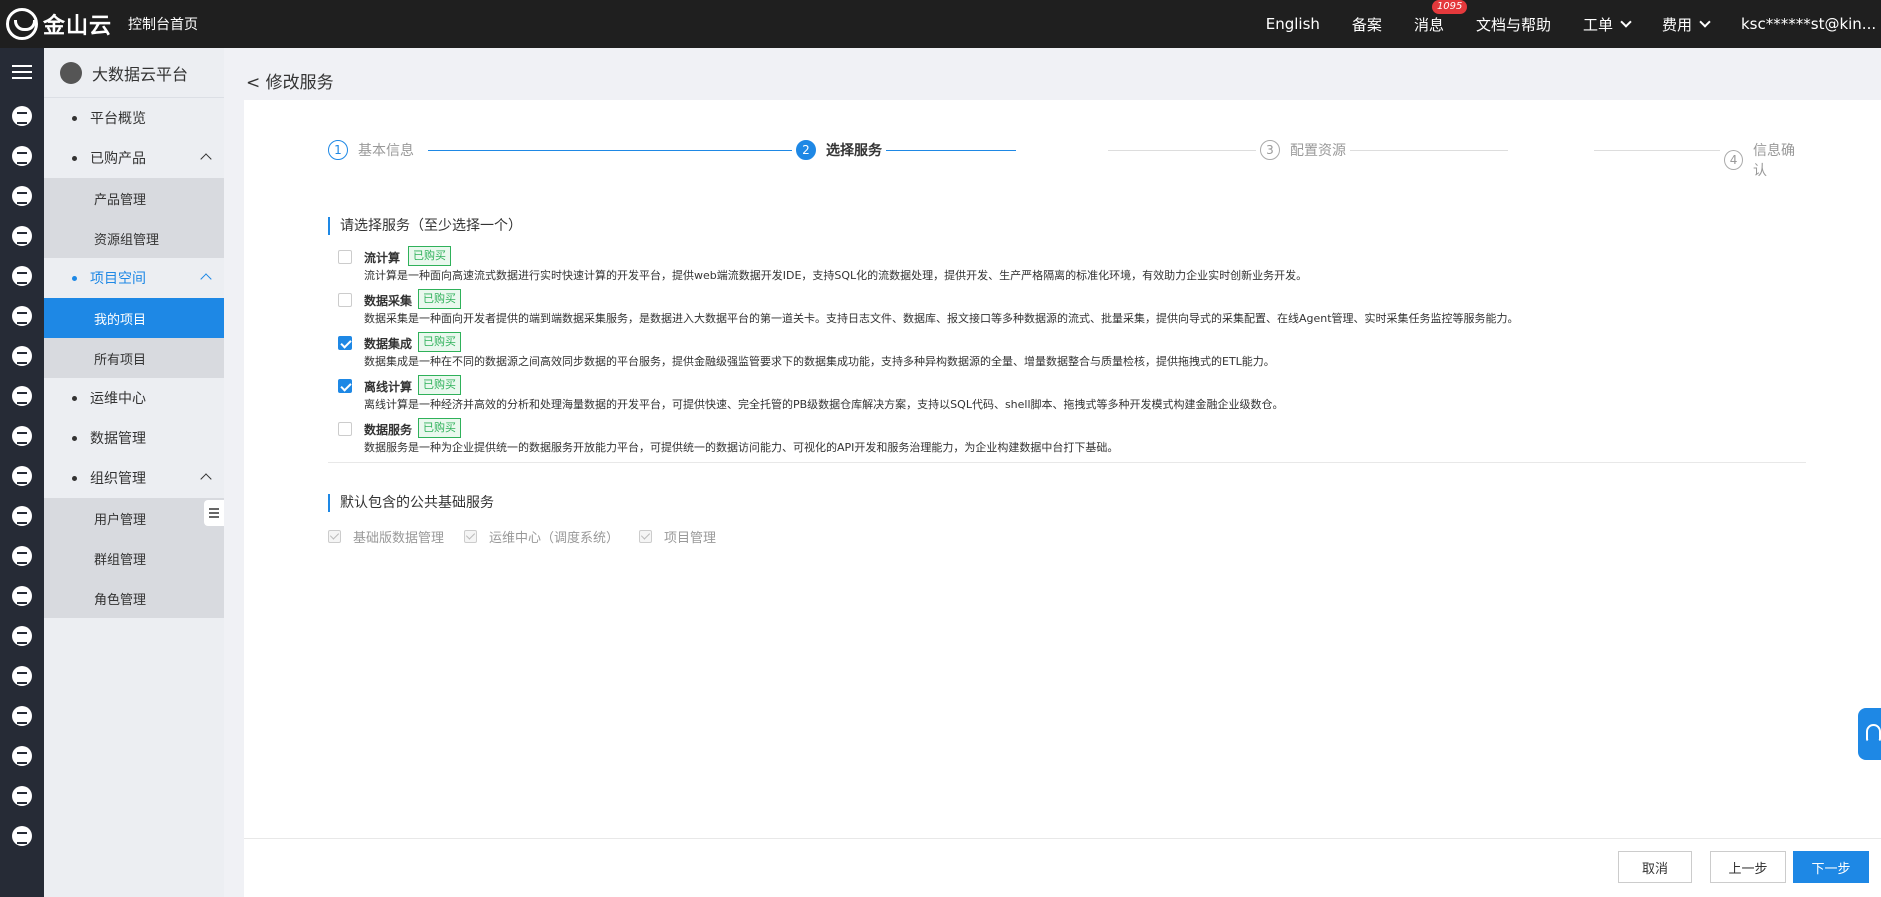 The image size is (1881, 897). What do you see at coordinates (1367, 24) in the screenshot?
I see `beian-link: 备案` at bounding box center [1367, 24].